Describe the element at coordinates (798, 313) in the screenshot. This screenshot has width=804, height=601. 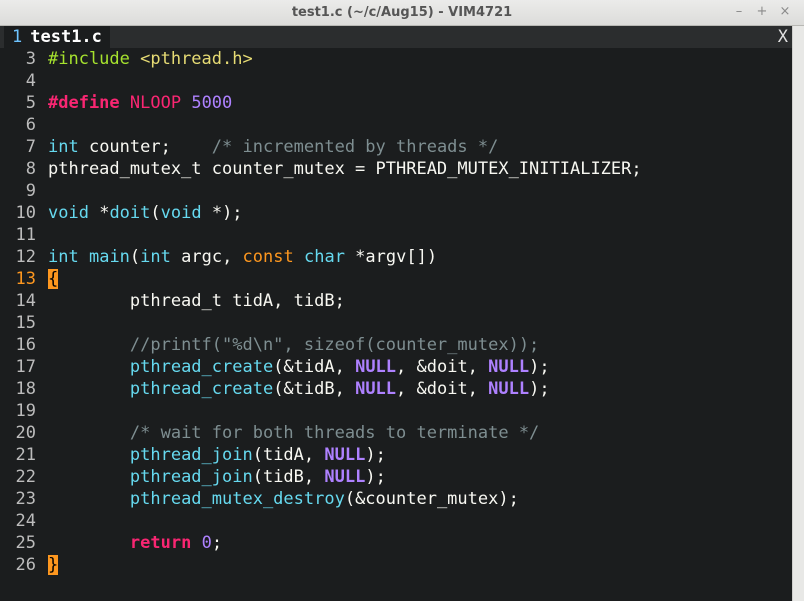
I see `vertical-scrollbar` at that location.